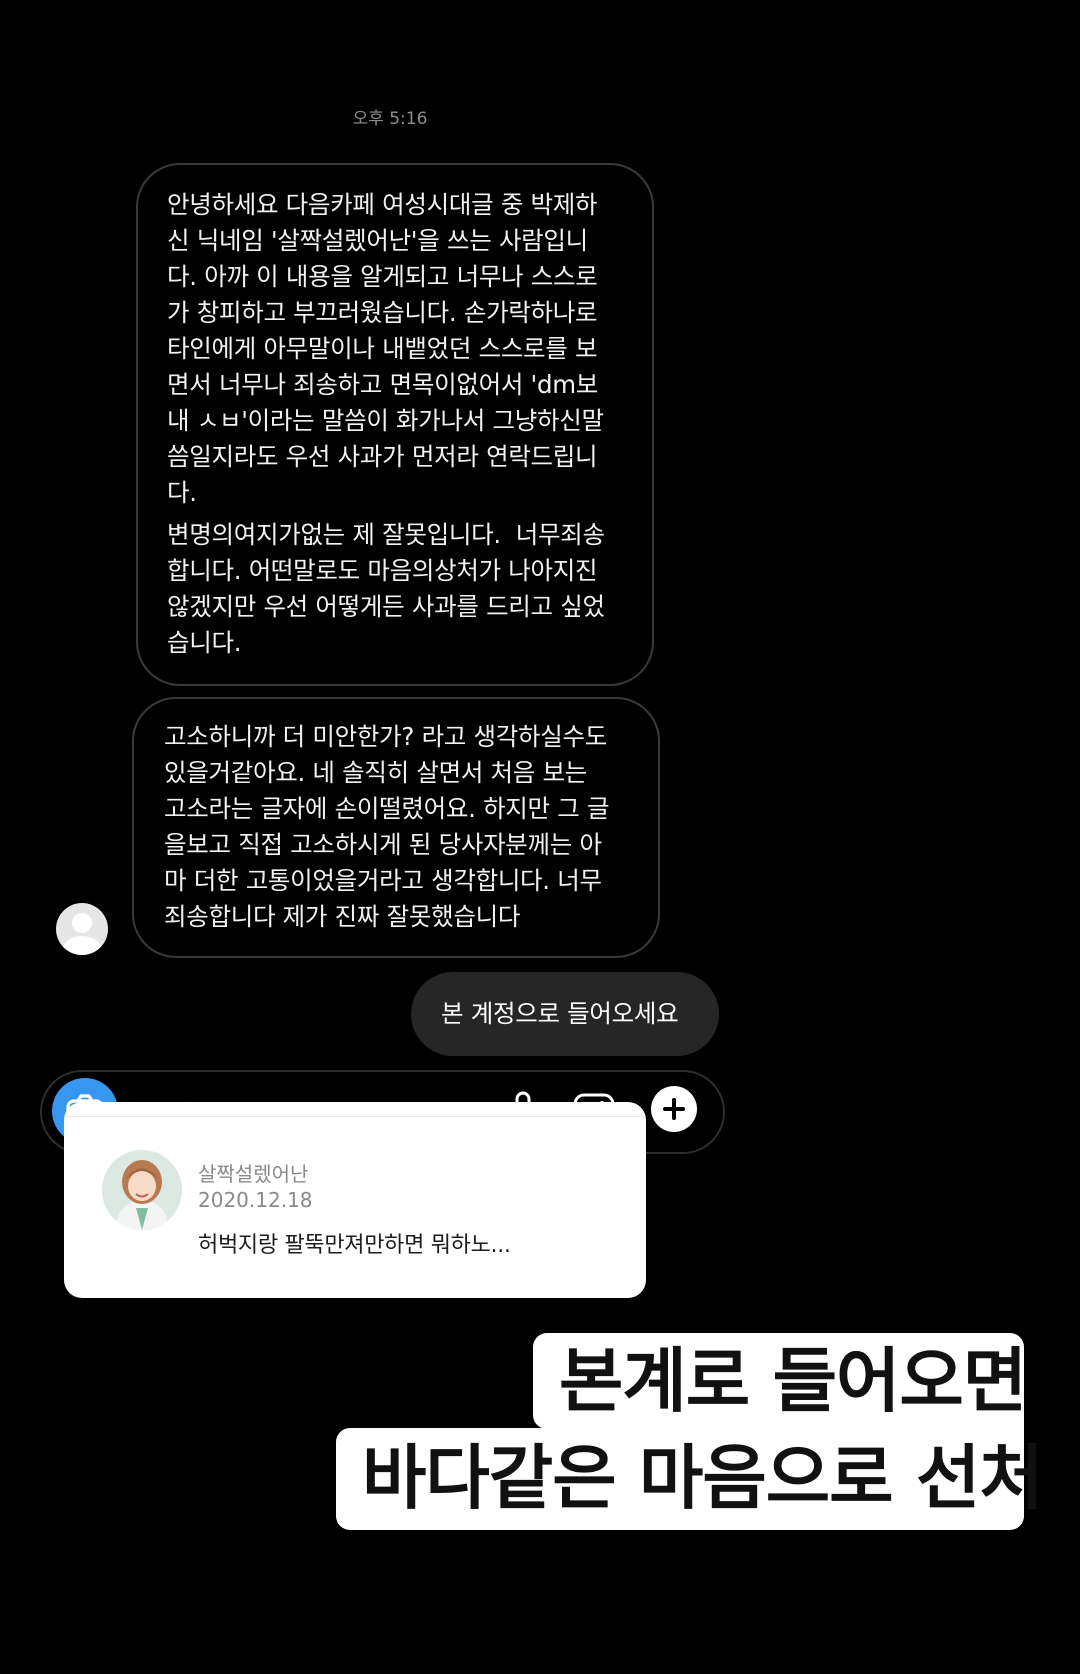 The image size is (1080, 1674). I want to click on story-caption-line-1: 본계로 들어오면, so click(780, 1381).